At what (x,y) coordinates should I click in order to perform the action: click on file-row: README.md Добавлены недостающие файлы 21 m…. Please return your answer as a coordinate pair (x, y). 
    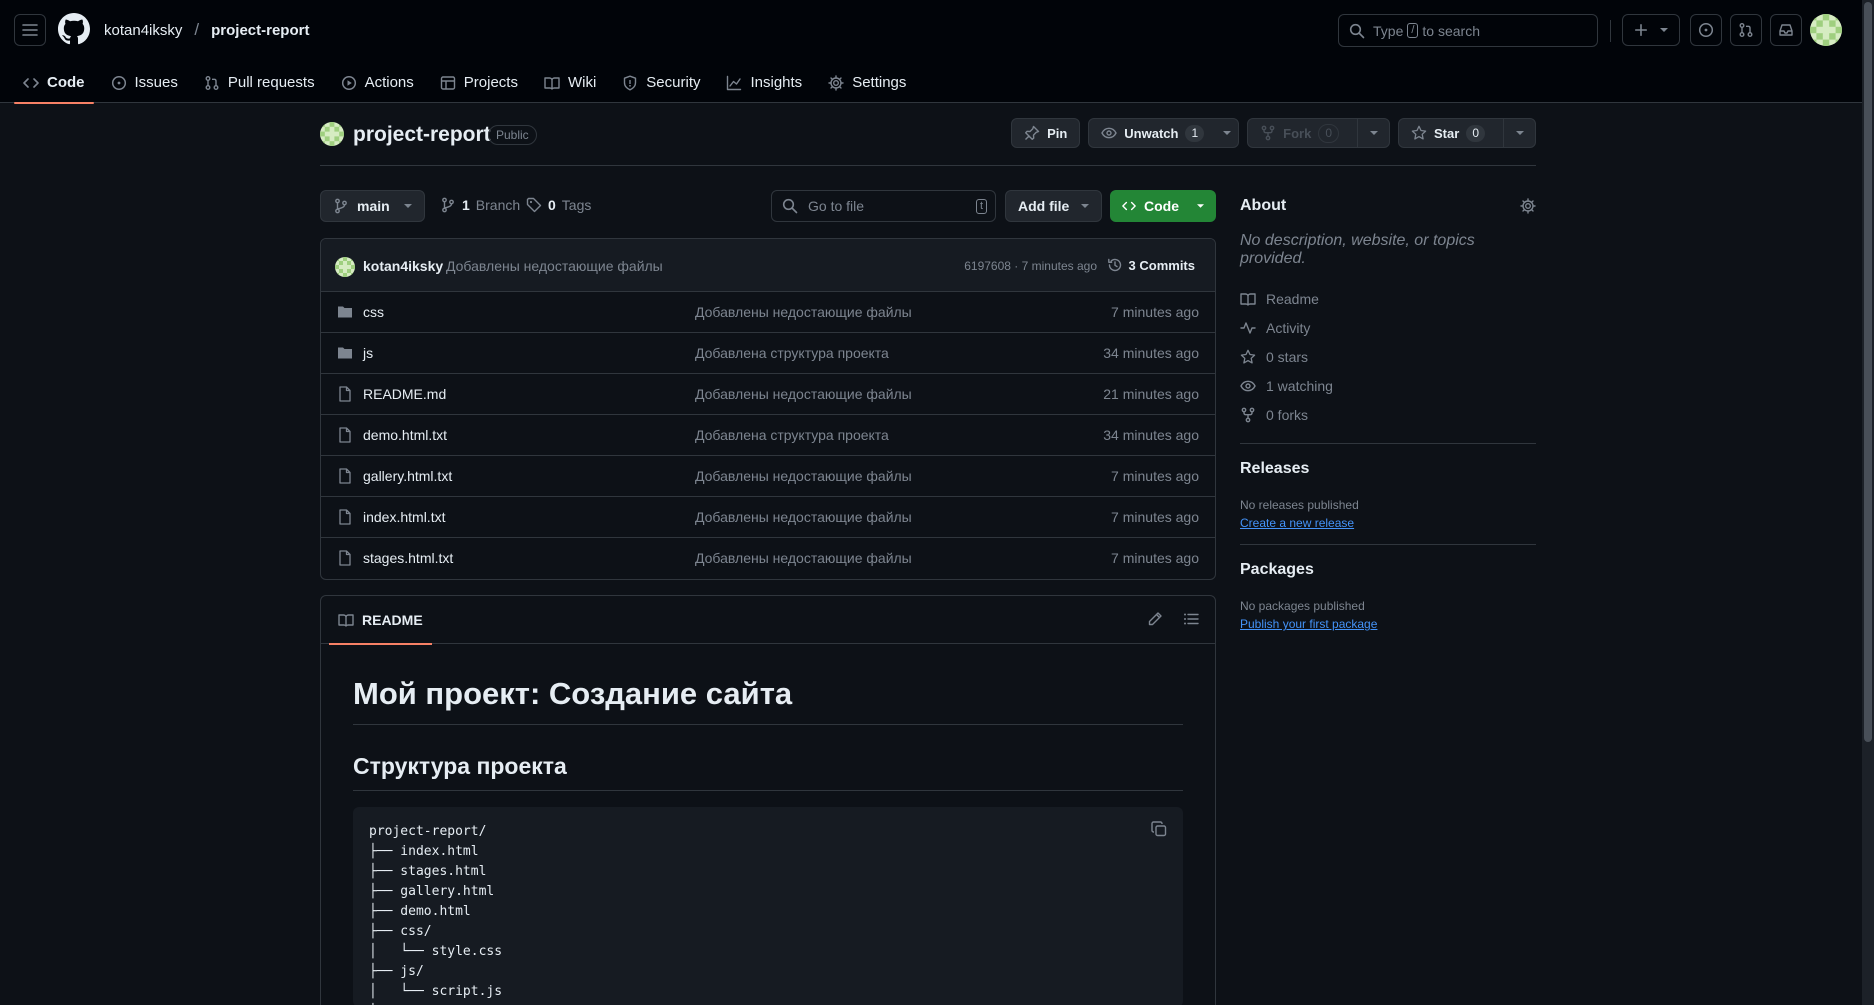
    Looking at the image, I should click on (768, 394).